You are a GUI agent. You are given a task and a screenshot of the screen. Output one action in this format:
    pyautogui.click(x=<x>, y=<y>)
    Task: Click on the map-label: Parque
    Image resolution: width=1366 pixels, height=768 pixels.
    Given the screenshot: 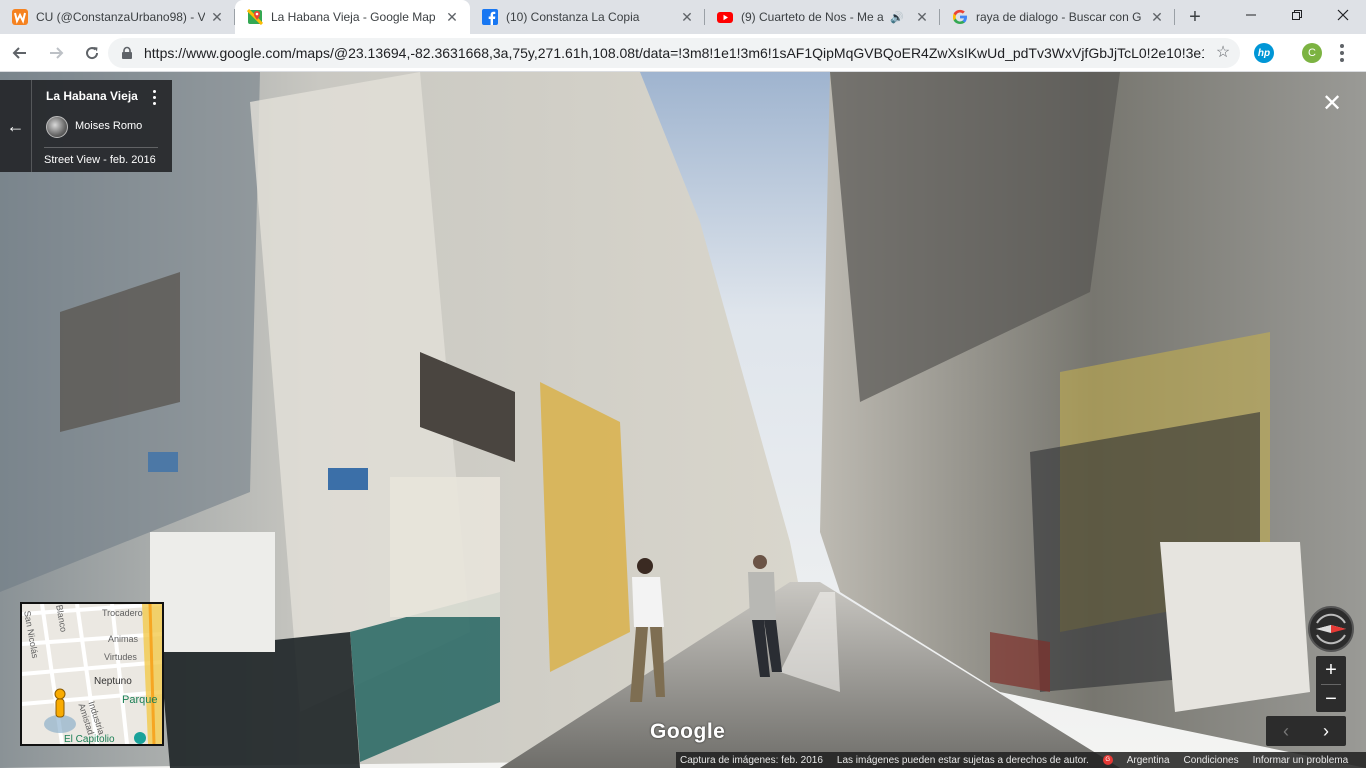 What is the action you would take?
    pyautogui.click(x=140, y=700)
    